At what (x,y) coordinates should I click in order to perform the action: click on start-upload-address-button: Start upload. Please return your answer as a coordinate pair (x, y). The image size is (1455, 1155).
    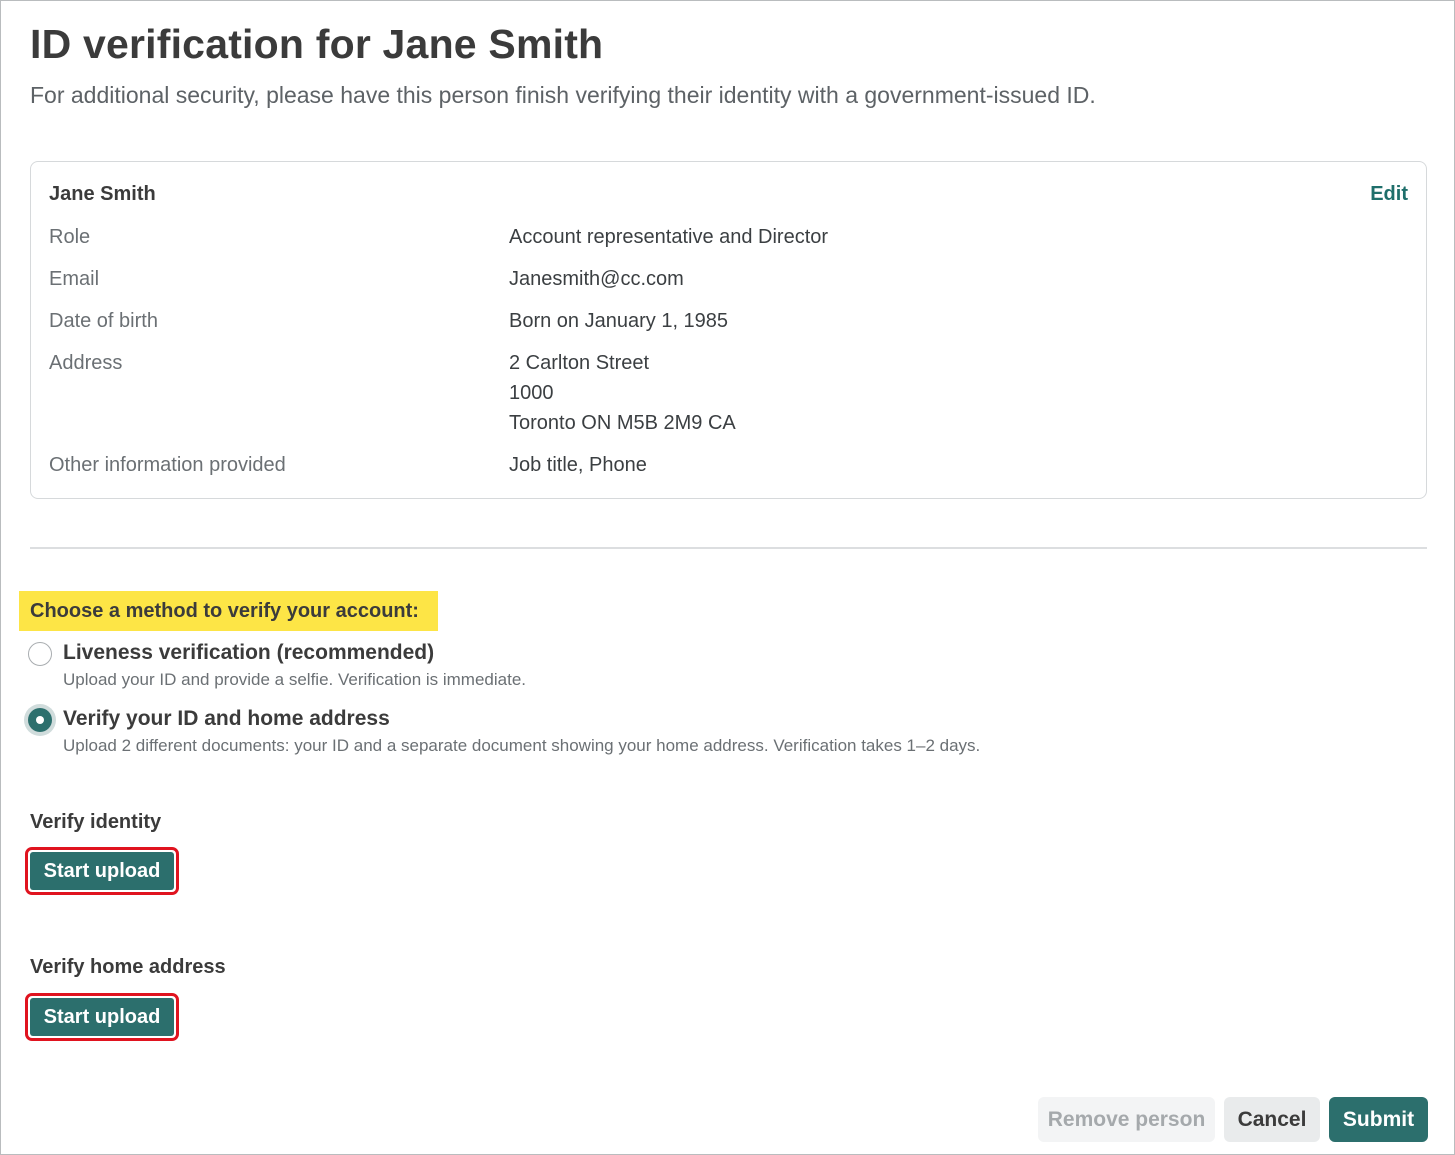
    Looking at the image, I should click on (102, 1017).